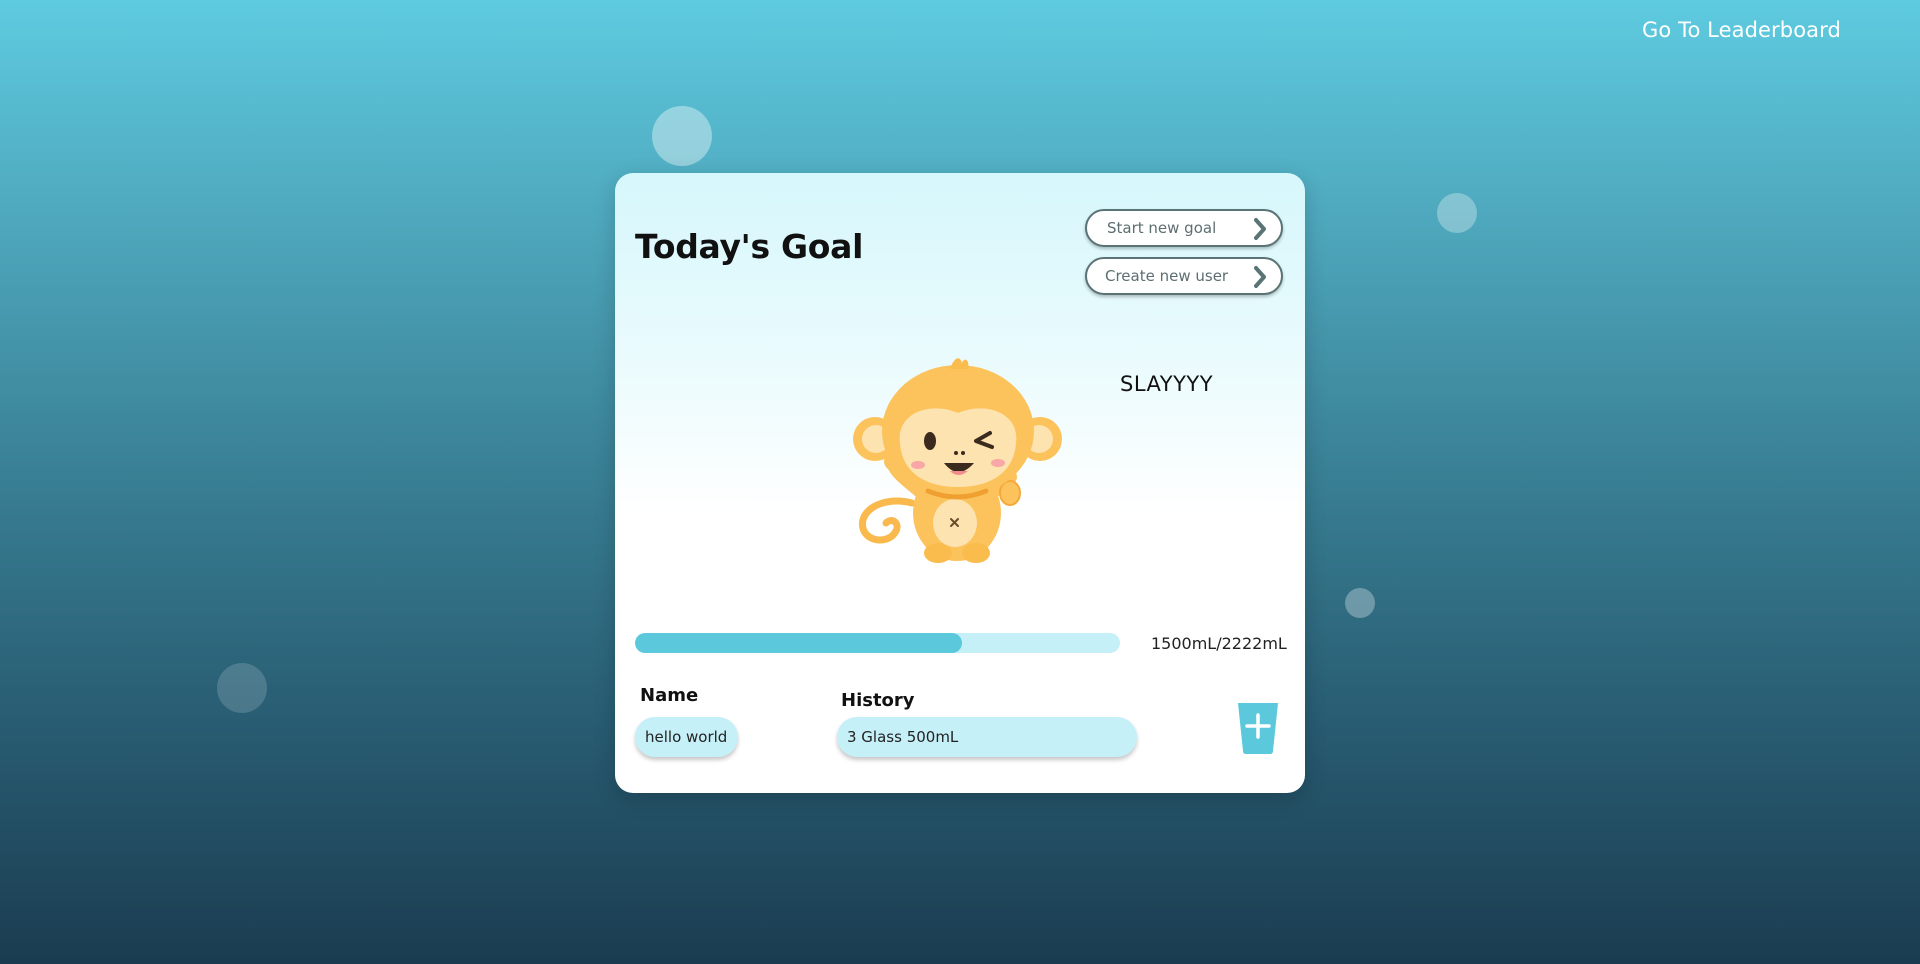  Describe the element at coordinates (878, 700) in the screenshot. I see `history-label: History` at that location.